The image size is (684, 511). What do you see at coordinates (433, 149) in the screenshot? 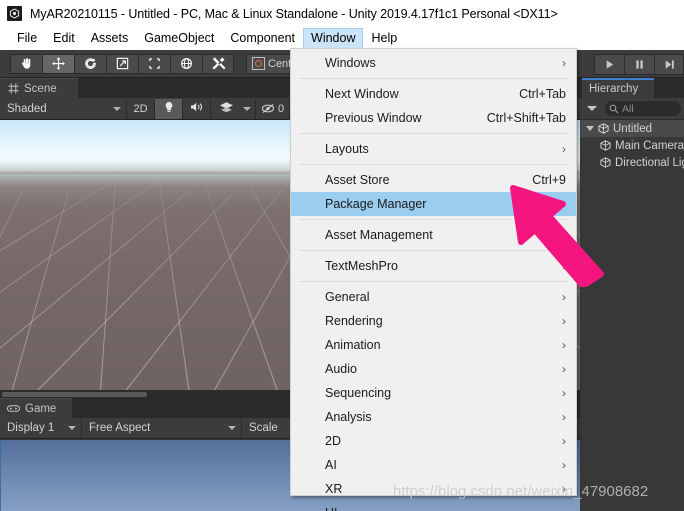
I see `menu-item-layouts: Layouts ›` at bounding box center [433, 149].